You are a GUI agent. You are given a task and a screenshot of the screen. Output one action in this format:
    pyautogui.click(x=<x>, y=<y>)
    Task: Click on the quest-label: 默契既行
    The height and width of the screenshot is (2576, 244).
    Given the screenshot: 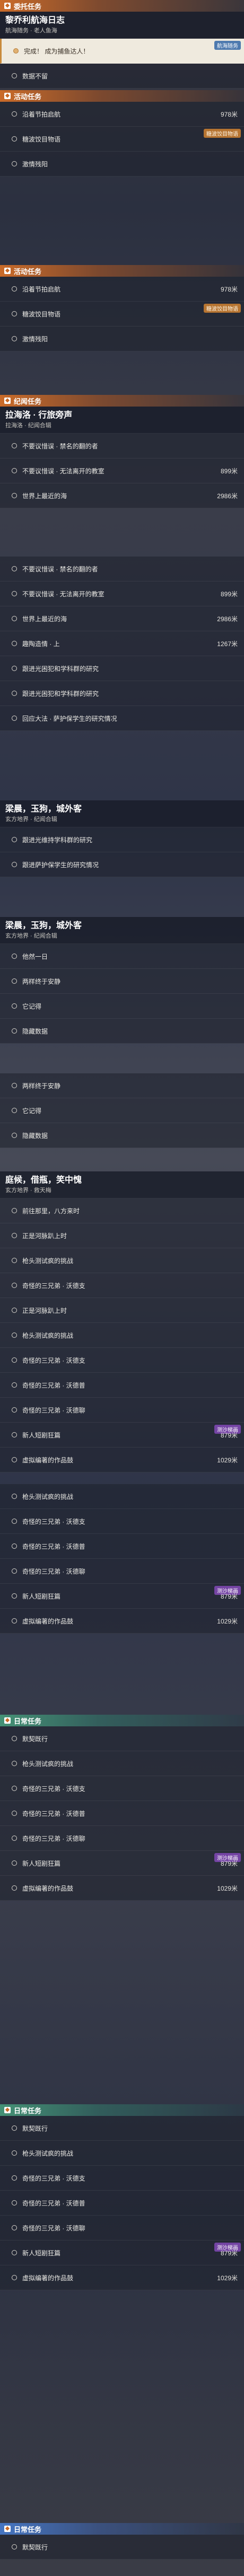 What is the action you would take?
    pyautogui.click(x=35, y=2547)
    